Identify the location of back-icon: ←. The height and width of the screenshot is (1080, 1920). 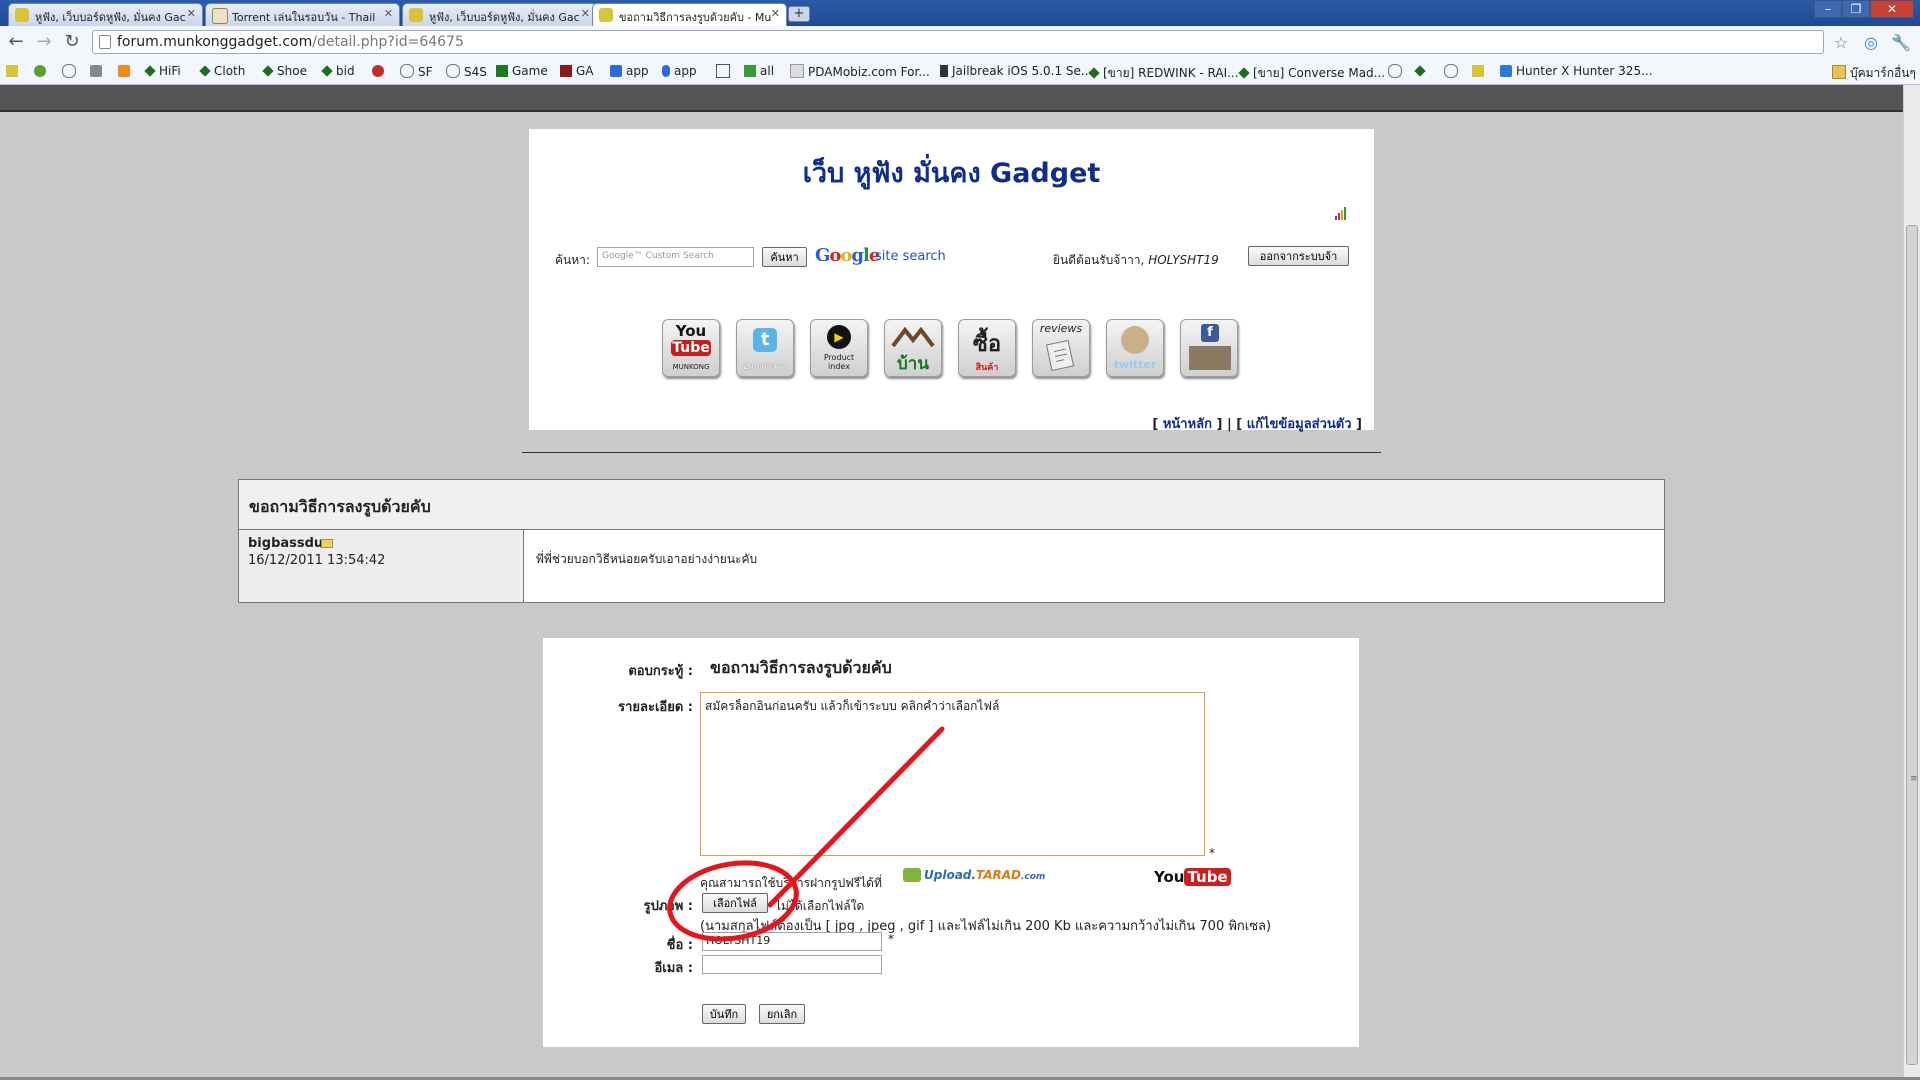
(16, 42).